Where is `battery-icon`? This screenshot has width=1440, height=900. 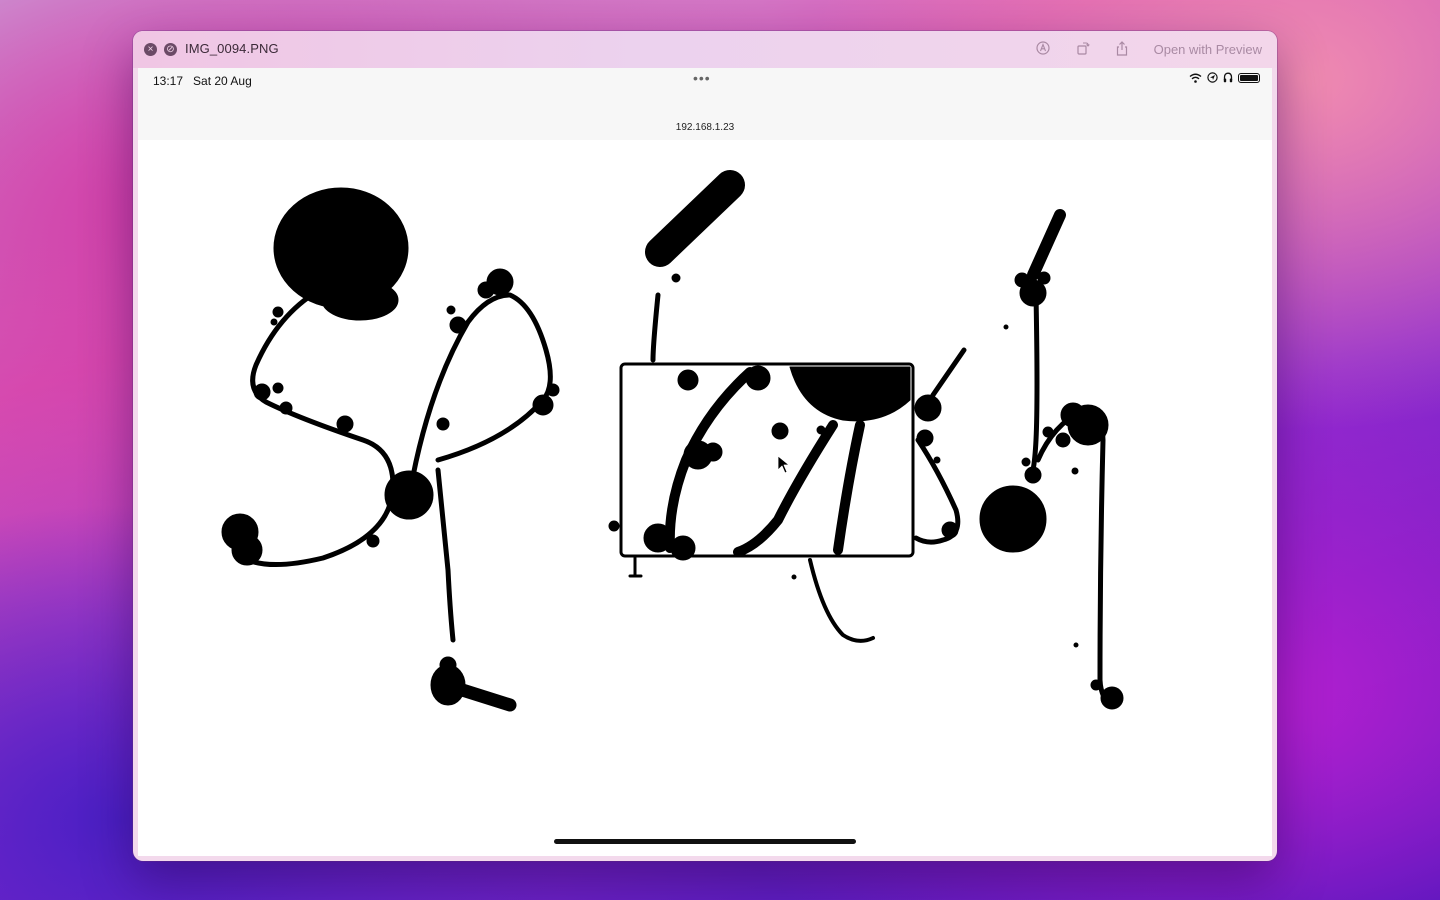
battery-icon is located at coordinates (1249, 77).